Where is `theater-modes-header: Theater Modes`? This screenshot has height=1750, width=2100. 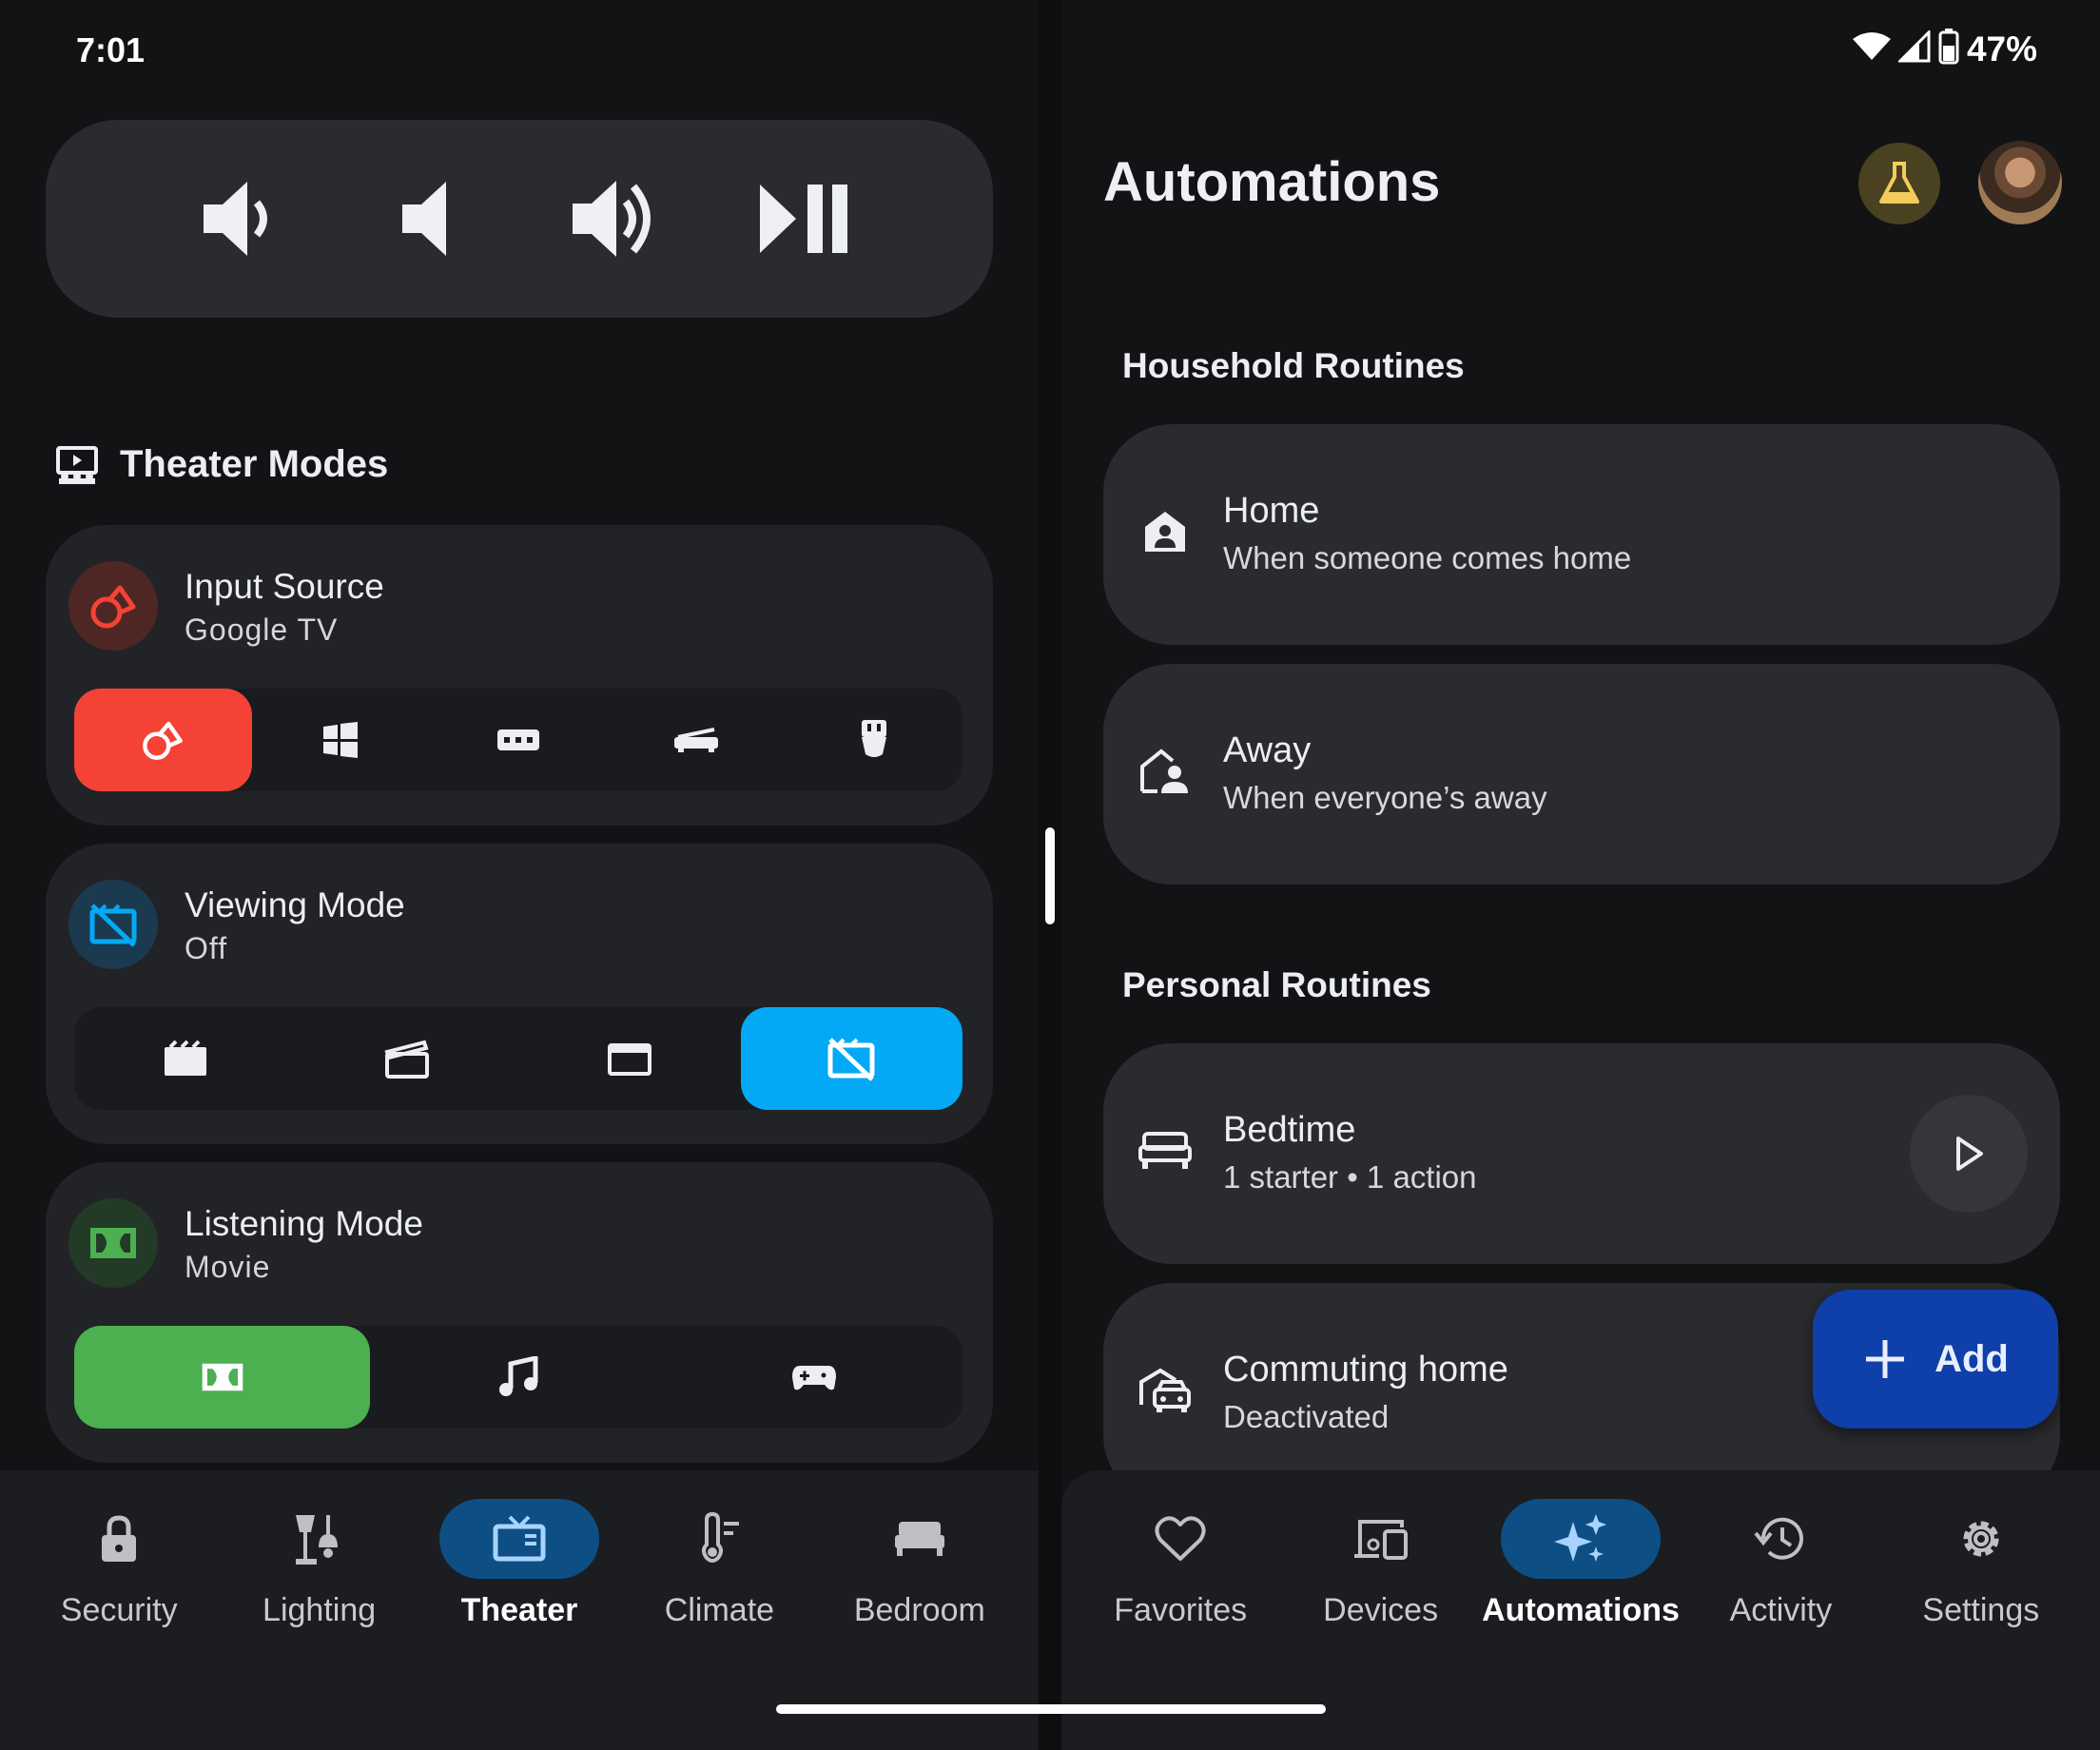 theater-modes-header: Theater Modes is located at coordinates (221, 464).